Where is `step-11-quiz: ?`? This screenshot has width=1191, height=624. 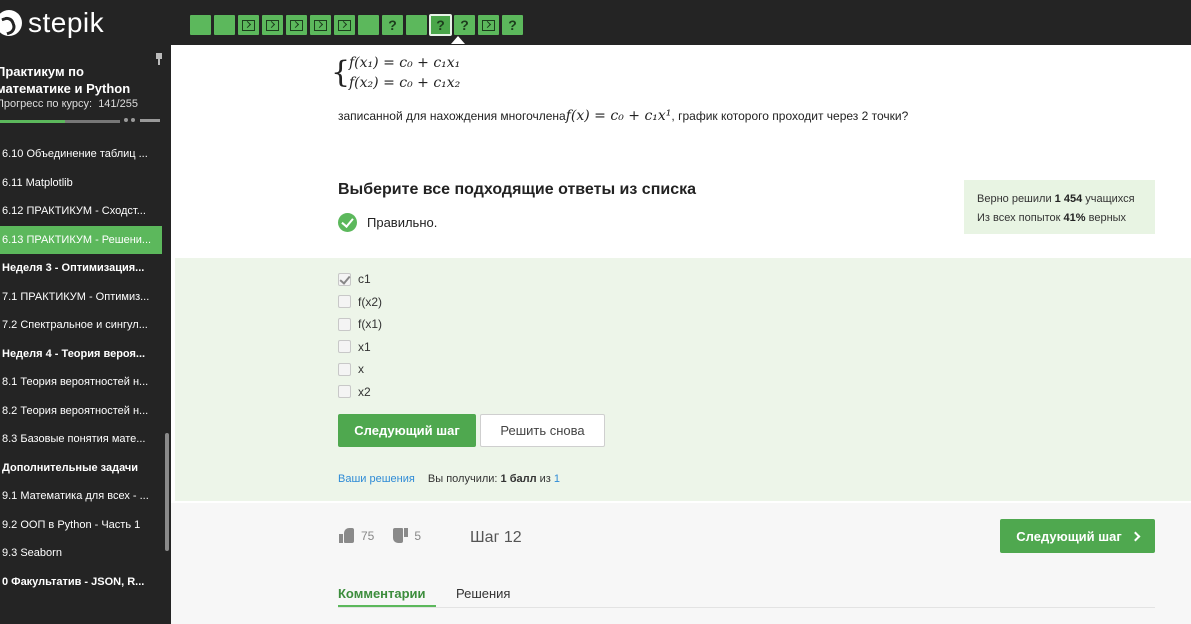
step-11-quiz: ? is located at coordinates (440, 25).